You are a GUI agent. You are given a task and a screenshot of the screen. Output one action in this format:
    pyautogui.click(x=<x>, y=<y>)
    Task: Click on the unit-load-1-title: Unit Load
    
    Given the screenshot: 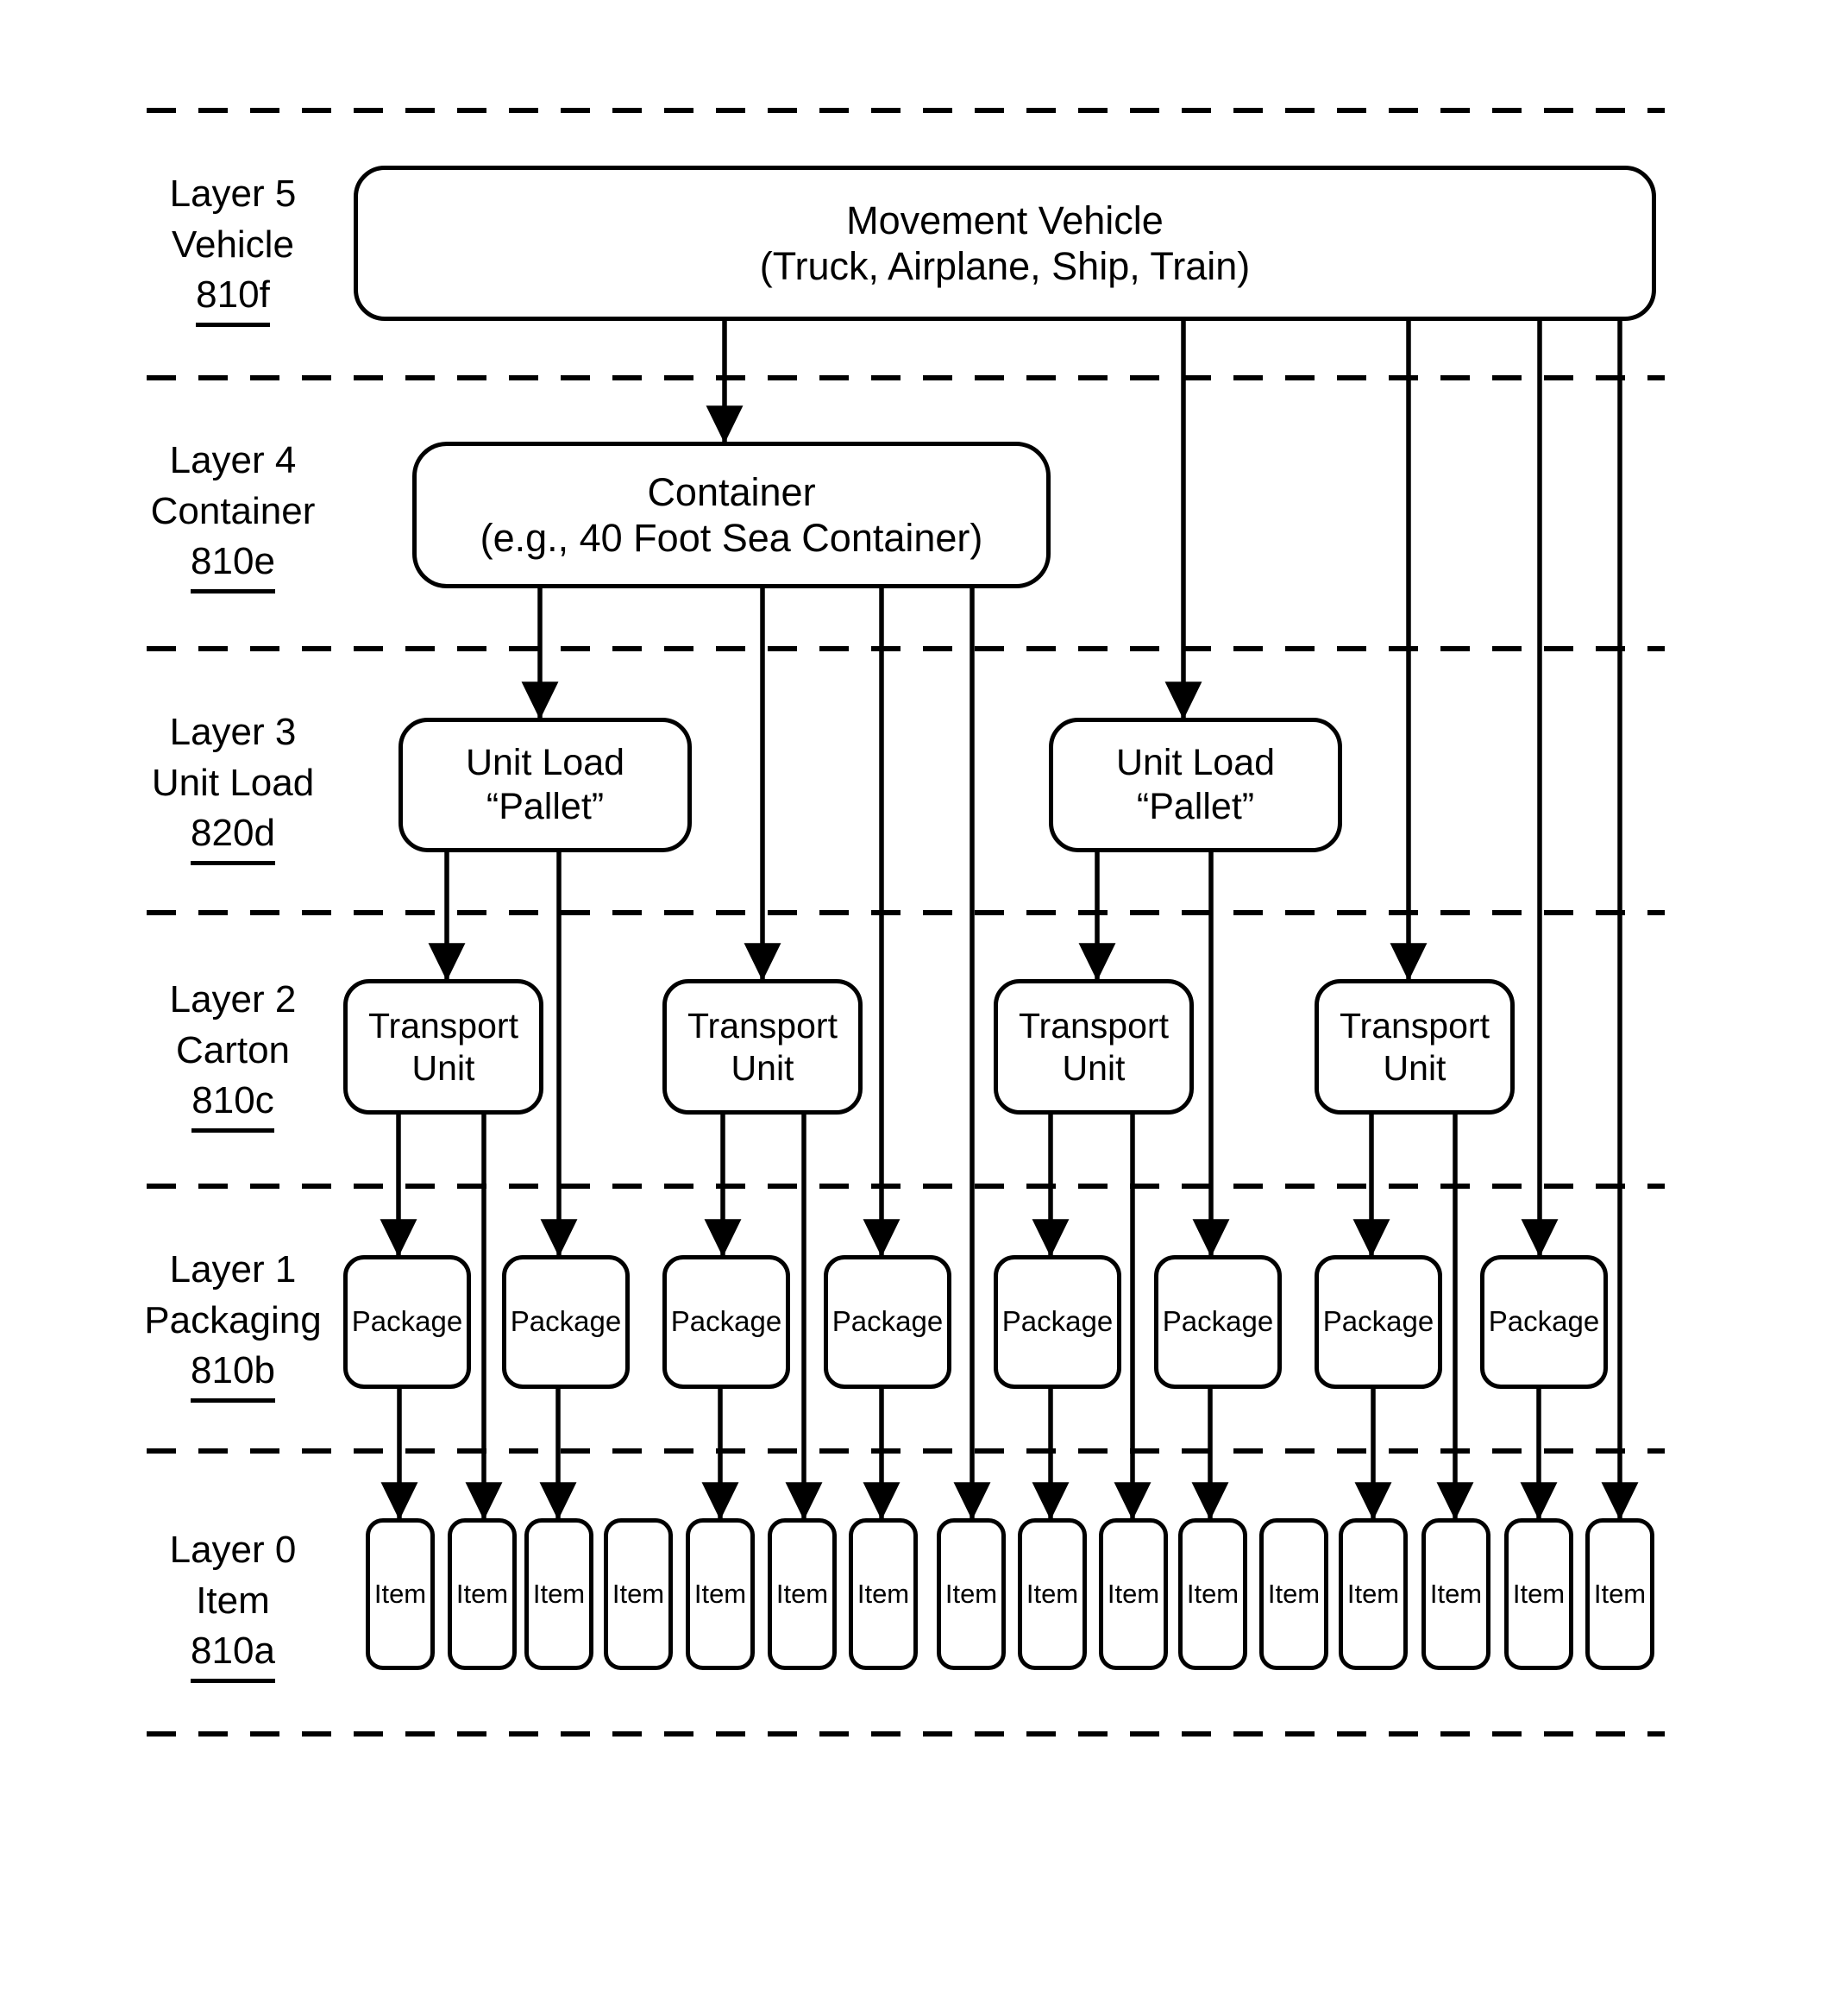 What is the action you would take?
    pyautogui.click(x=545, y=763)
    